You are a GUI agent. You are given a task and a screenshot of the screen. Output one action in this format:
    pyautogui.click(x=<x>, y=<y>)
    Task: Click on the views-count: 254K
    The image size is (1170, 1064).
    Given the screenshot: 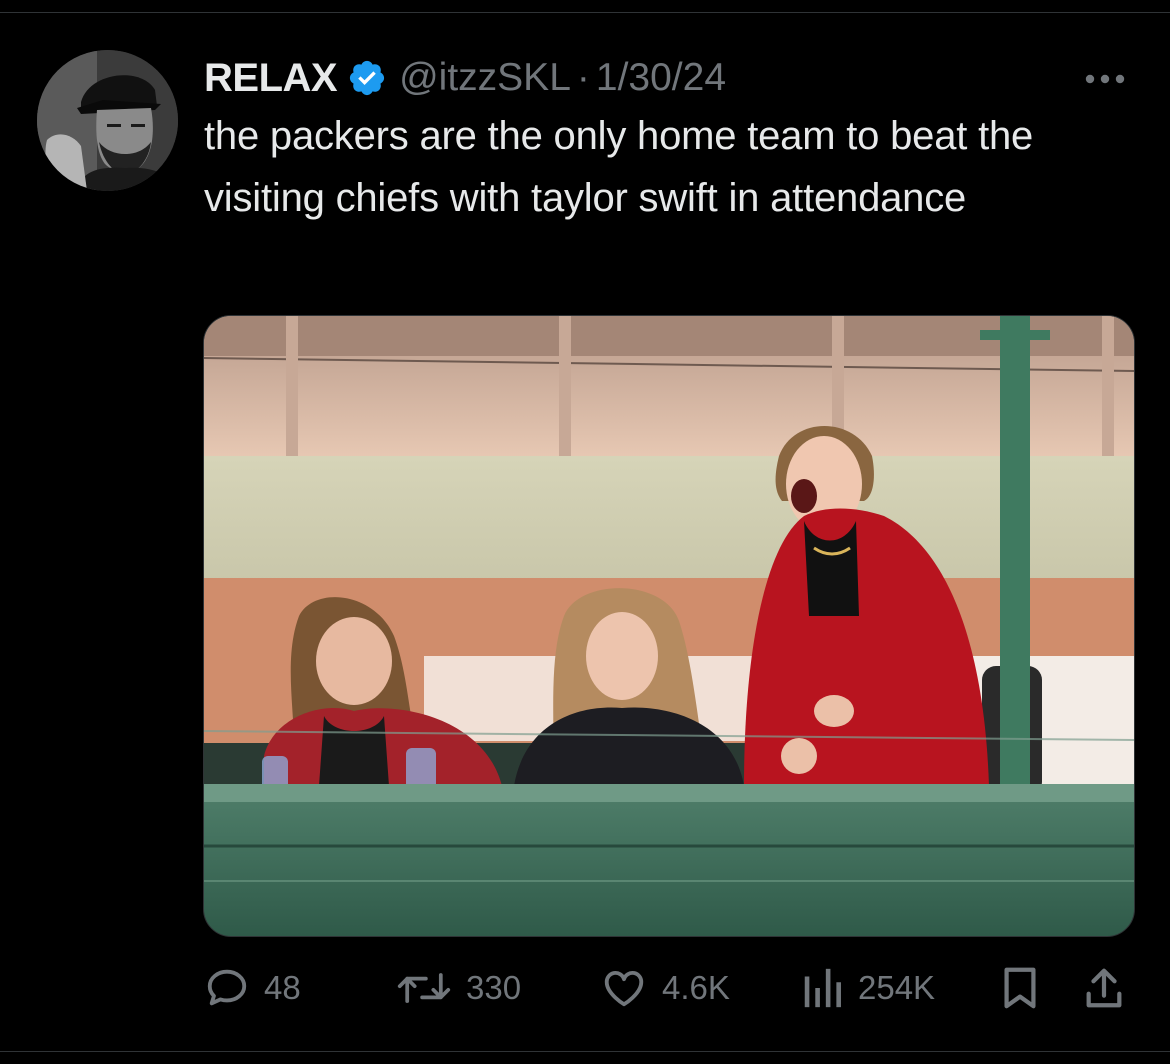 What is the action you would take?
    pyautogui.click(x=897, y=987)
    